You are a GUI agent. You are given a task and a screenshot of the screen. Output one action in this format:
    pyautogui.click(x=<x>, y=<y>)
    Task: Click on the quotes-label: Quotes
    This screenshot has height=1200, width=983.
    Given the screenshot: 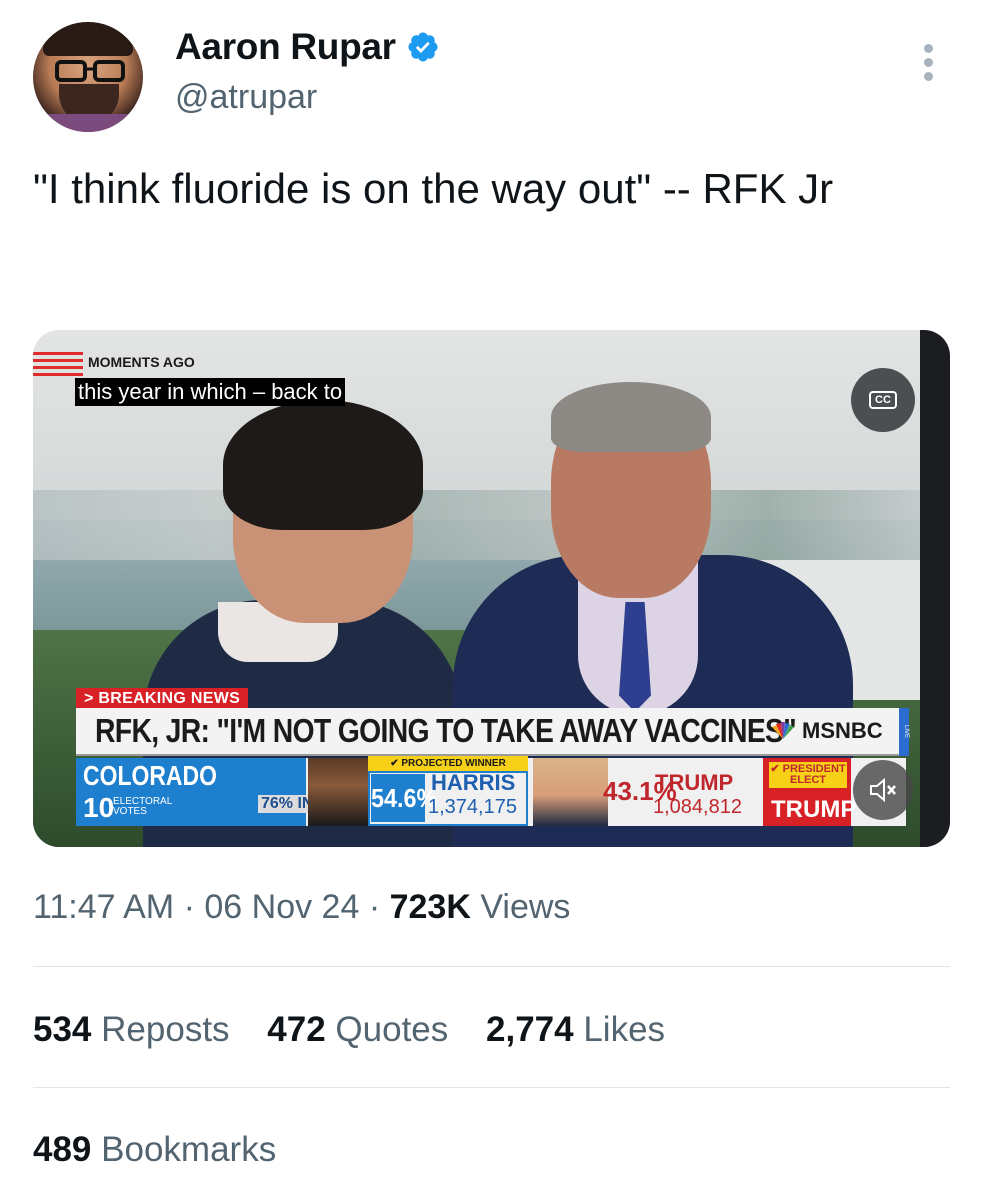 What is the action you would take?
    pyautogui.click(x=392, y=1029)
    